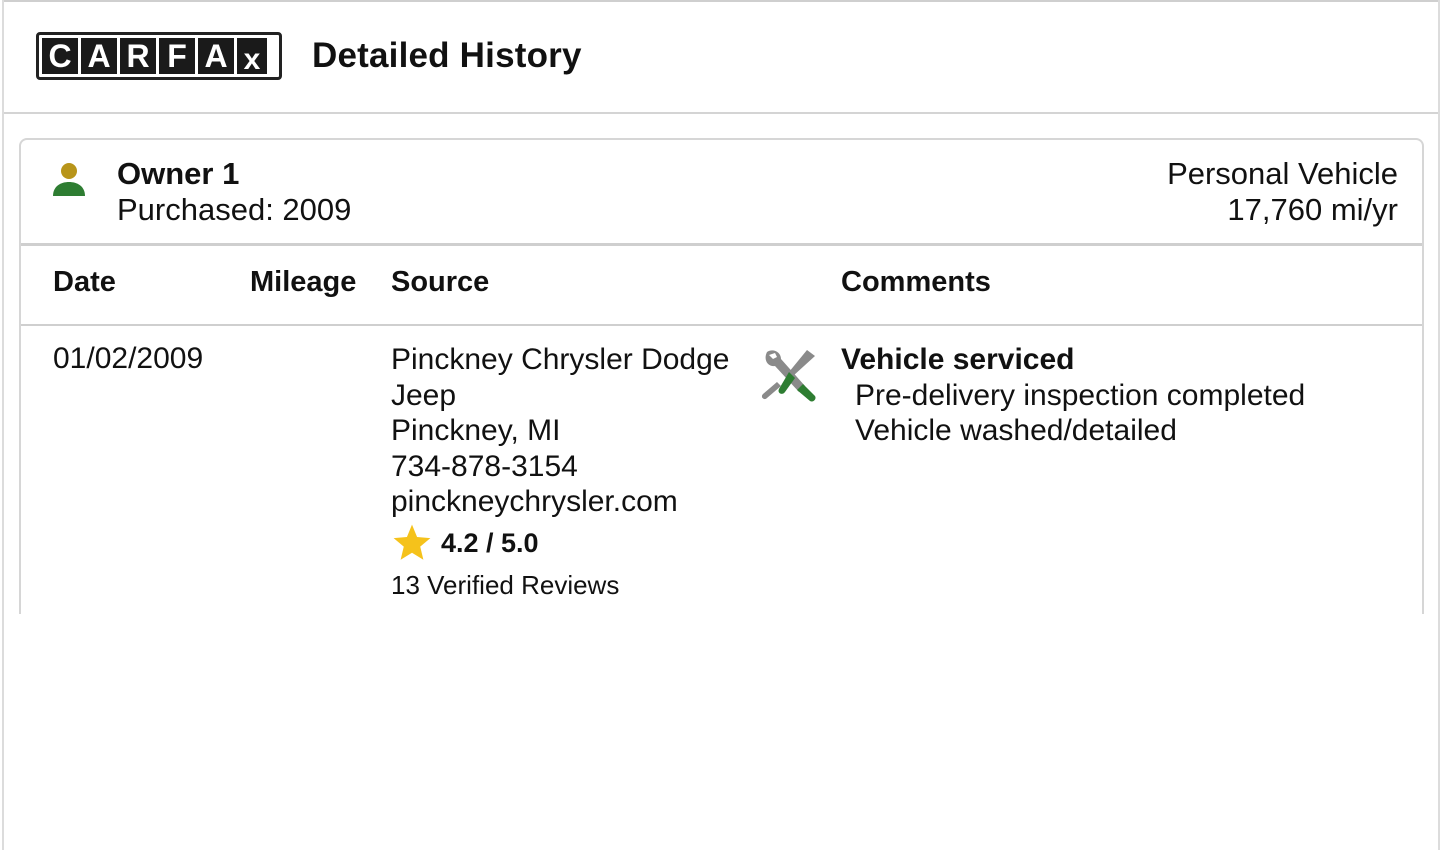 The height and width of the screenshot is (850, 1442). Describe the element at coordinates (440, 282) in the screenshot. I see `column-header-source: Source` at that location.